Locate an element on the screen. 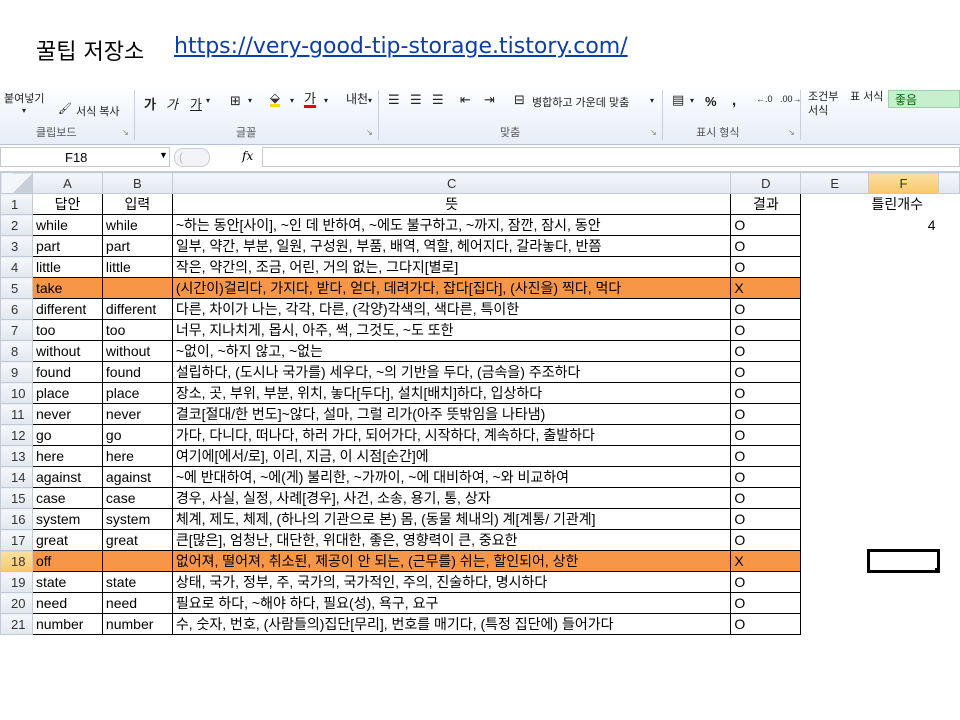 The image size is (960, 720). input-cell: need is located at coordinates (137, 603).